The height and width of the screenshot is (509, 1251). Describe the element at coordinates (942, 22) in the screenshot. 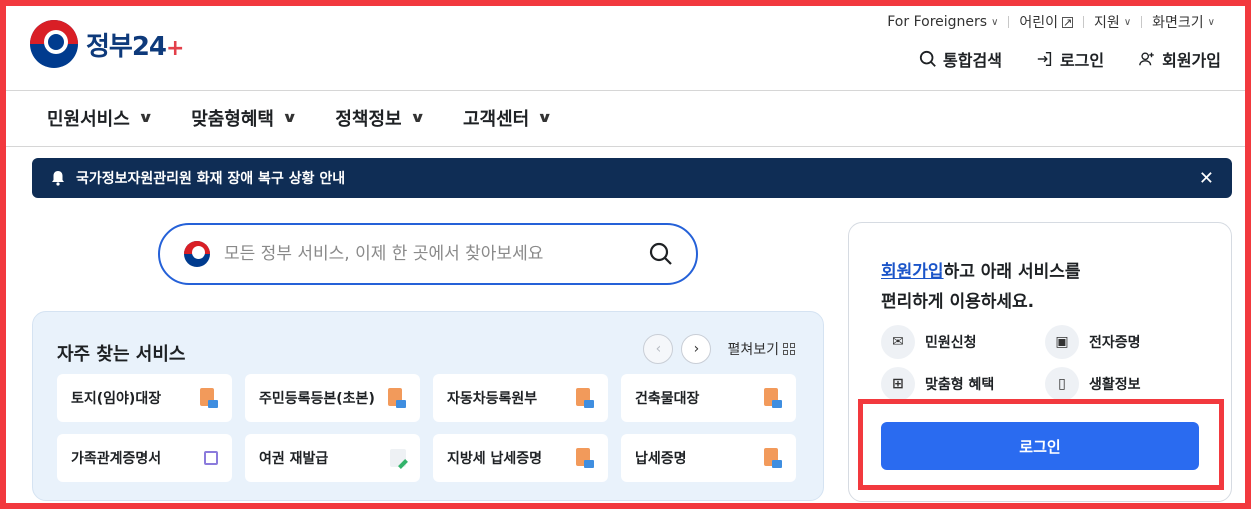

I see `for-foreigners-link: For Foreigners ∨` at that location.